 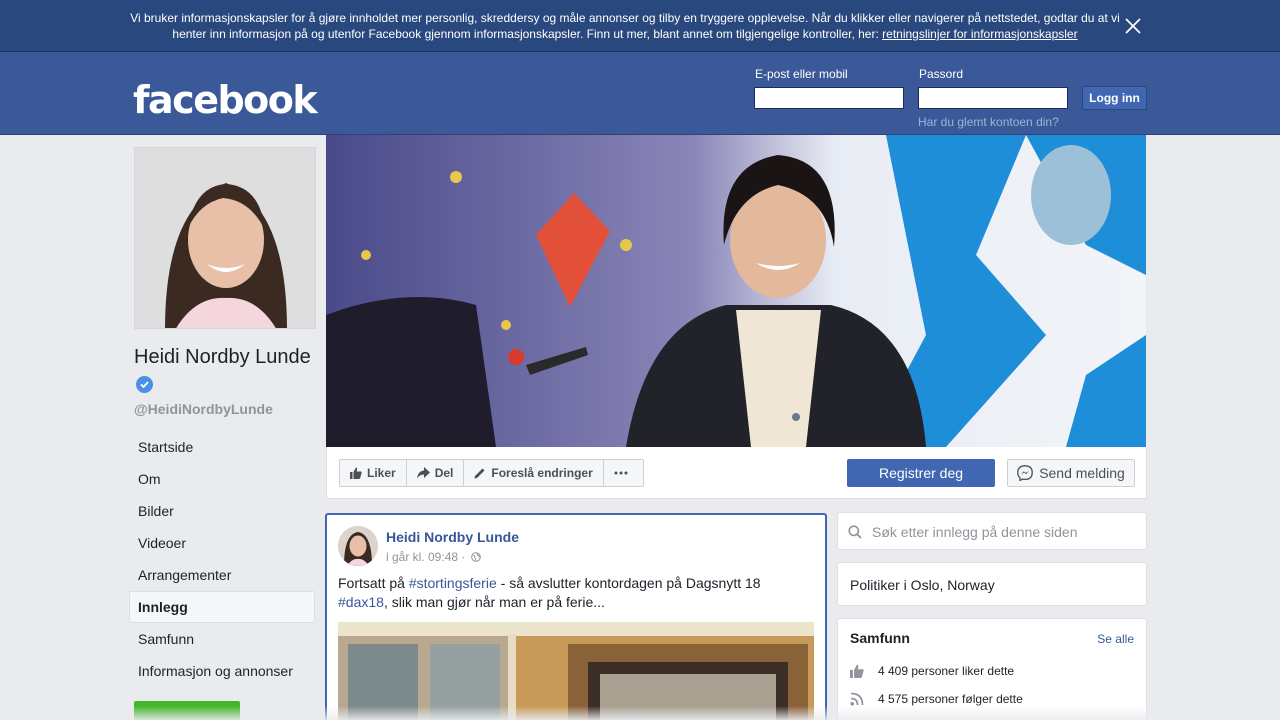 What do you see at coordinates (361, 602) in the screenshot?
I see `hashtag-dax18: #dax18` at bounding box center [361, 602].